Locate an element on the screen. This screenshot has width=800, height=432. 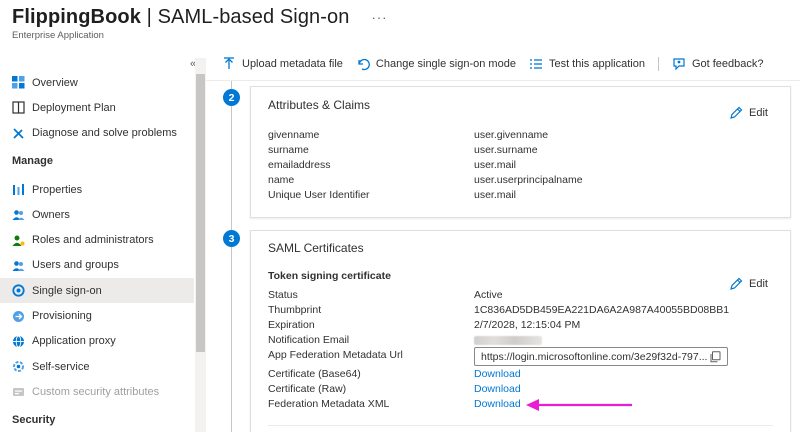
sso-icon is located at coordinates (18, 290).